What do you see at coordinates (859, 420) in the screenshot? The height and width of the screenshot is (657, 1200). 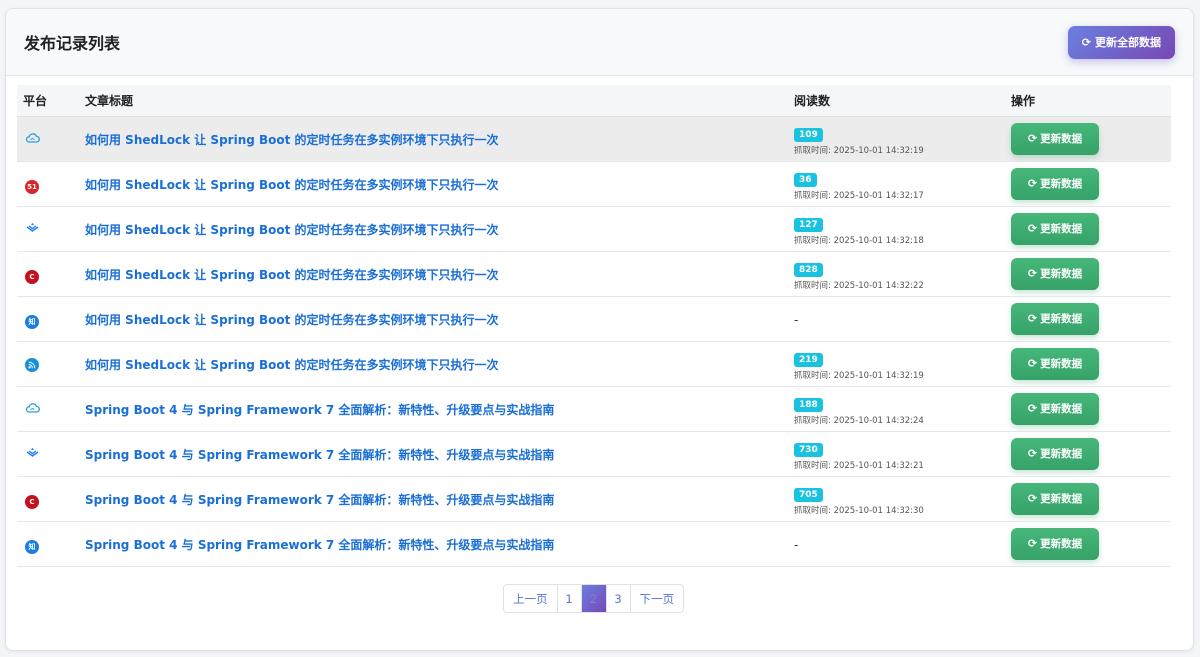 I see `fetch-time: 抓取时间: 2025-10-01 14:32:24` at bounding box center [859, 420].